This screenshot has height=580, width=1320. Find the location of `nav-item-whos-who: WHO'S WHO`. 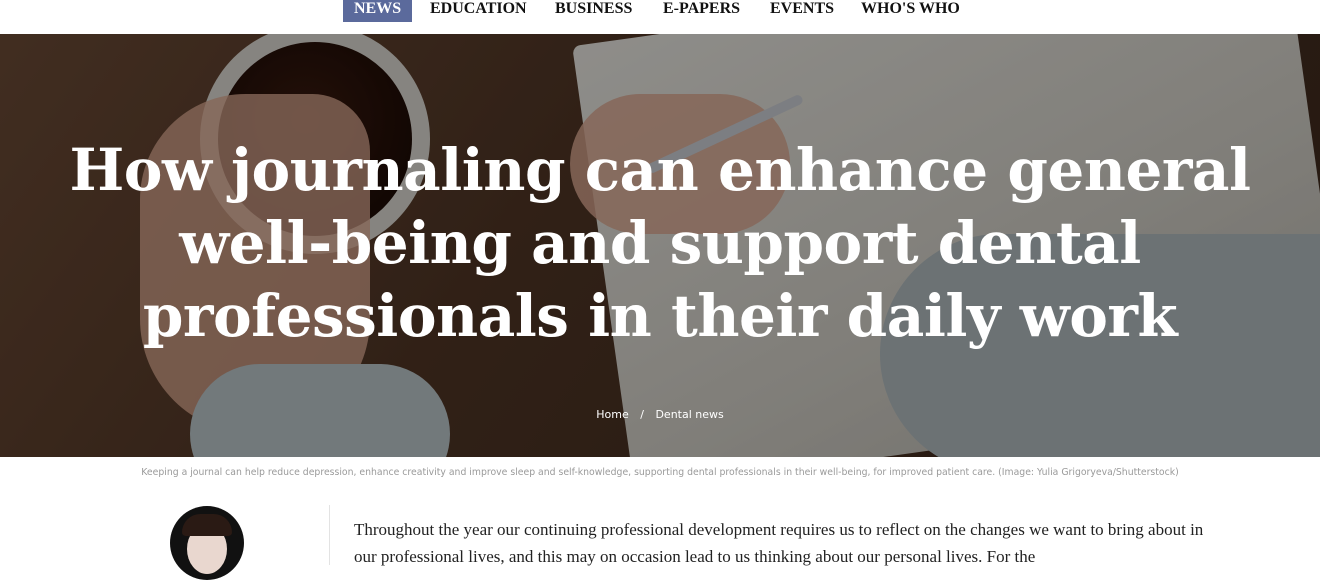

nav-item-whos-who: WHO'S WHO is located at coordinates (910, 11).